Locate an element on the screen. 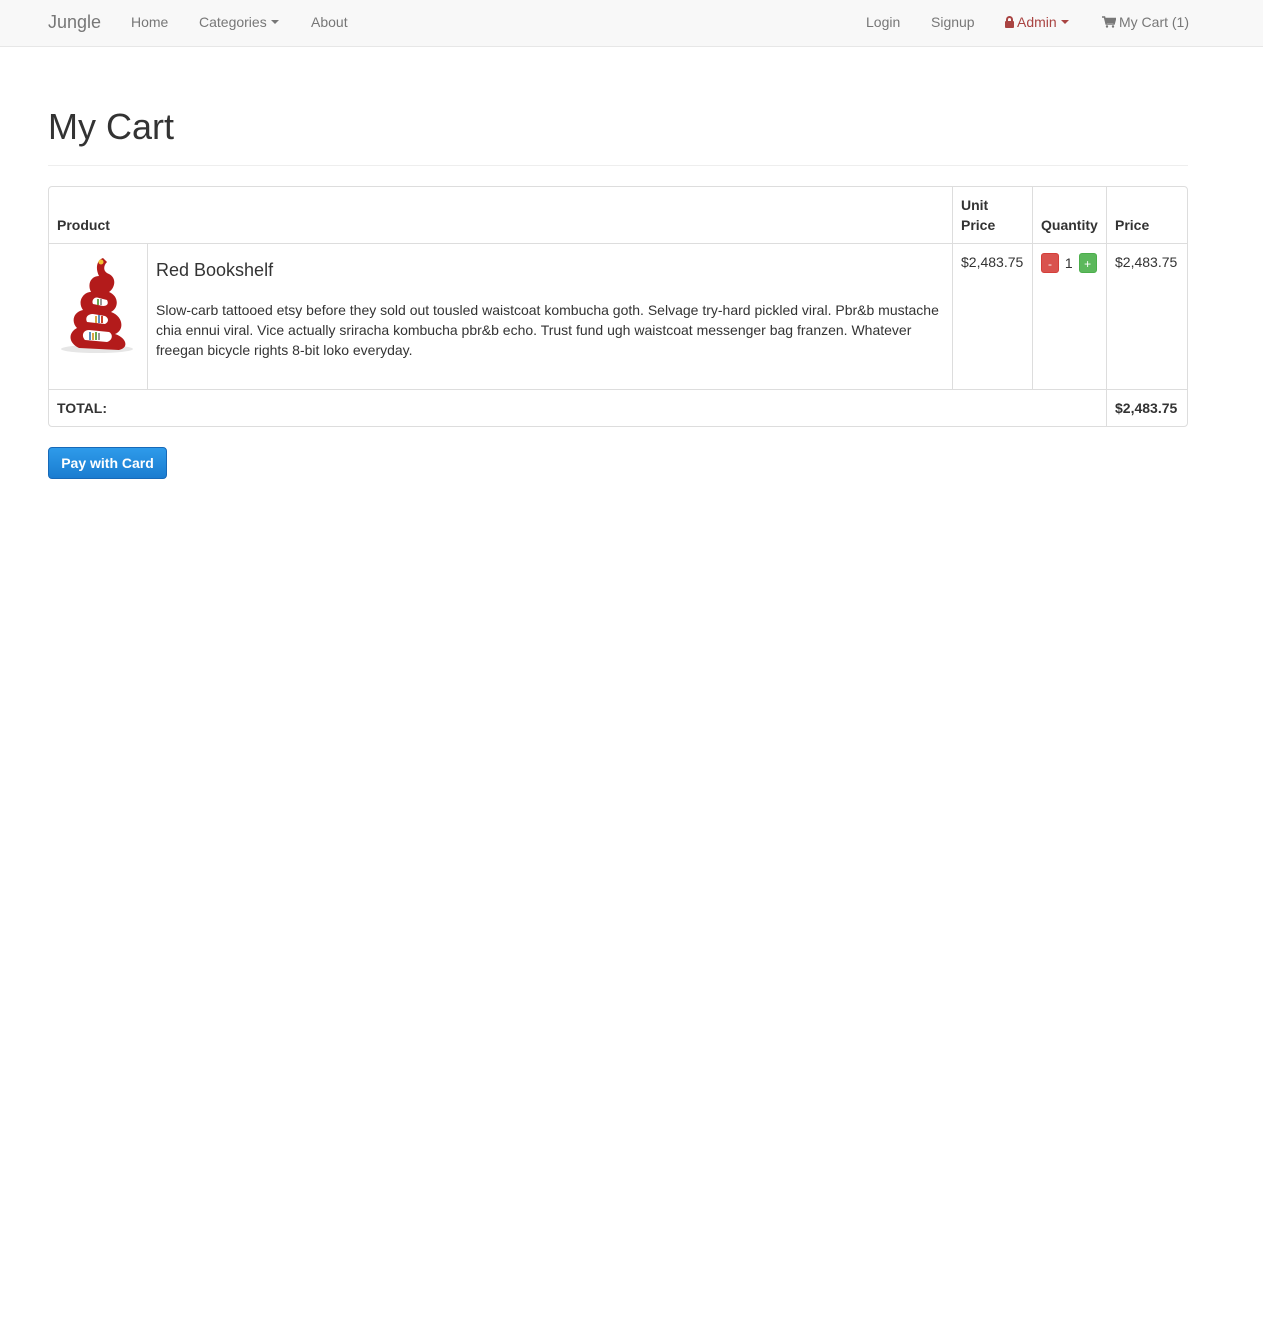 The image size is (1263, 1326). nav-home-link: Home is located at coordinates (149, 23).